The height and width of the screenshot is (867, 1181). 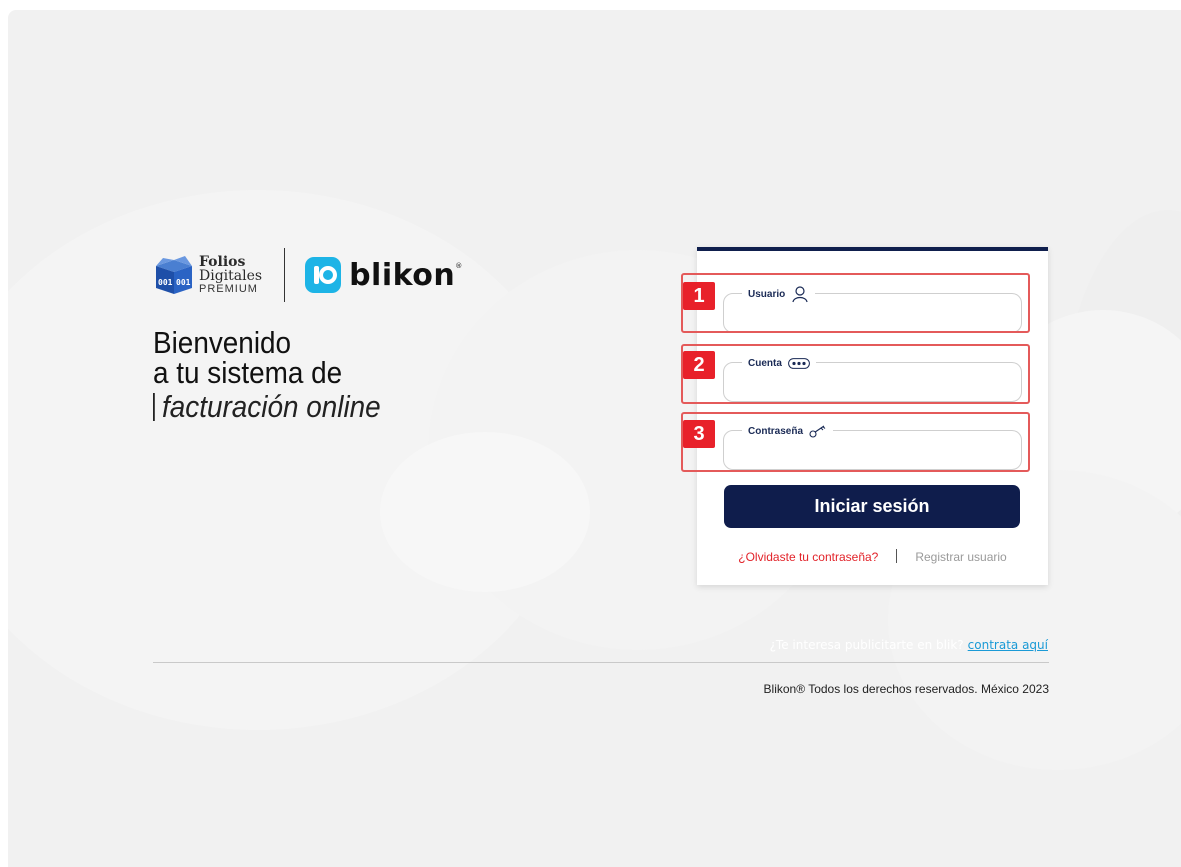 I want to click on welcome-line3-wrap: facturación online, so click(x=267, y=407).